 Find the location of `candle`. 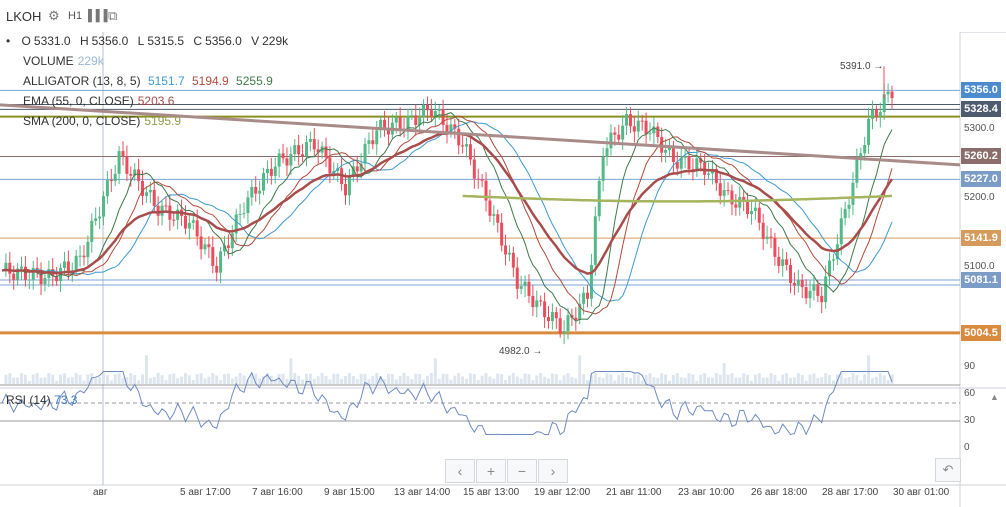

candle is located at coordinates (599, 199).